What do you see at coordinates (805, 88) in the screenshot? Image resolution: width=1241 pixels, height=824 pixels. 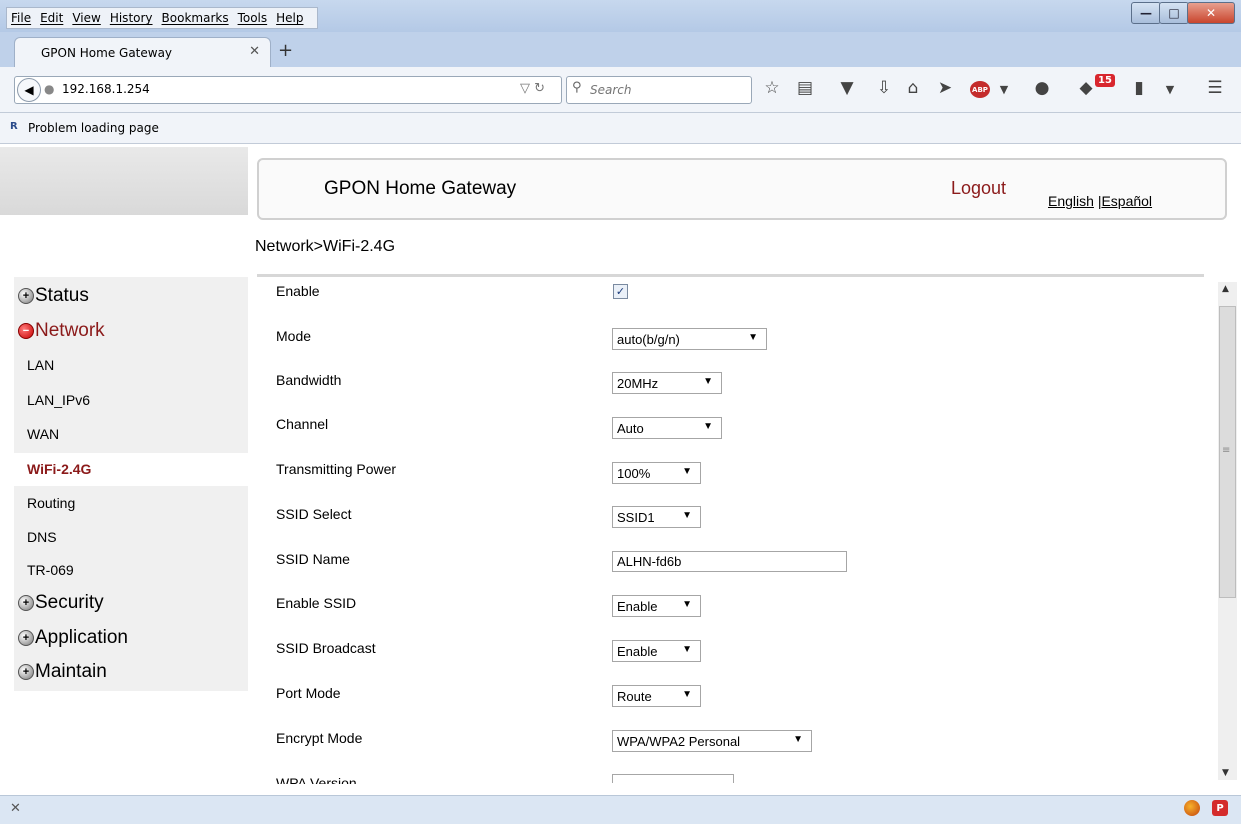 I see `reading-list-icon: ▤` at bounding box center [805, 88].